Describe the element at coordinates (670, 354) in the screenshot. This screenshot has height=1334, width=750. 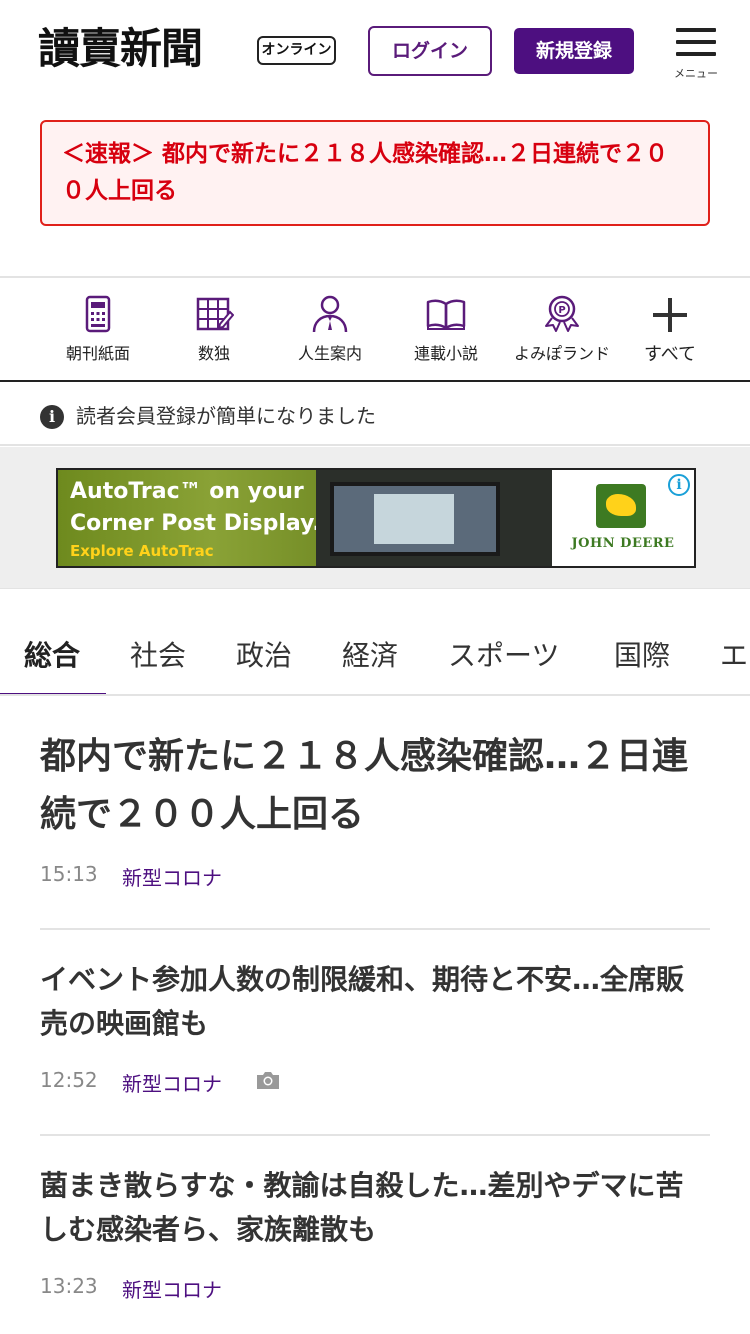
I see `shortcut-label: すべて` at that location.